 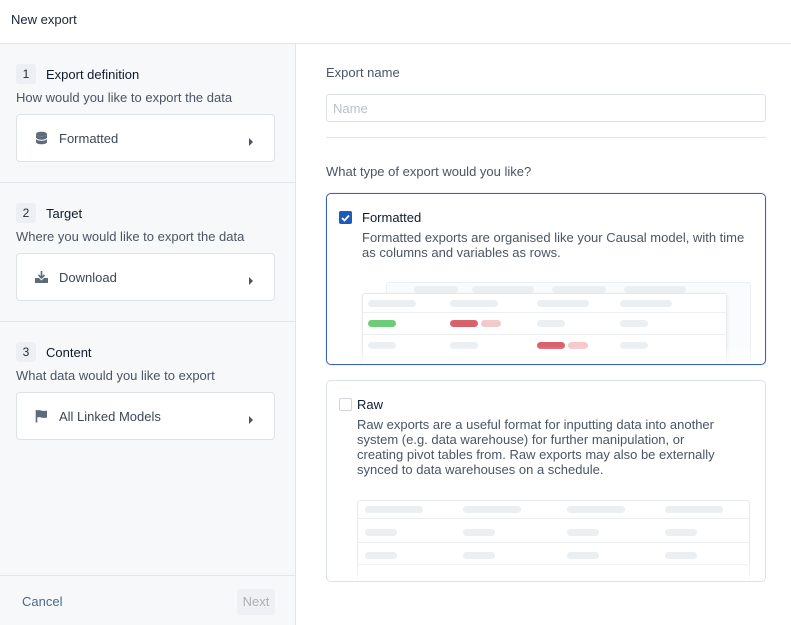 What do you see at coordinates (110, 416) in the screenshot?
I see `content-value: All Linked Models` at bounding box center [110, 416].